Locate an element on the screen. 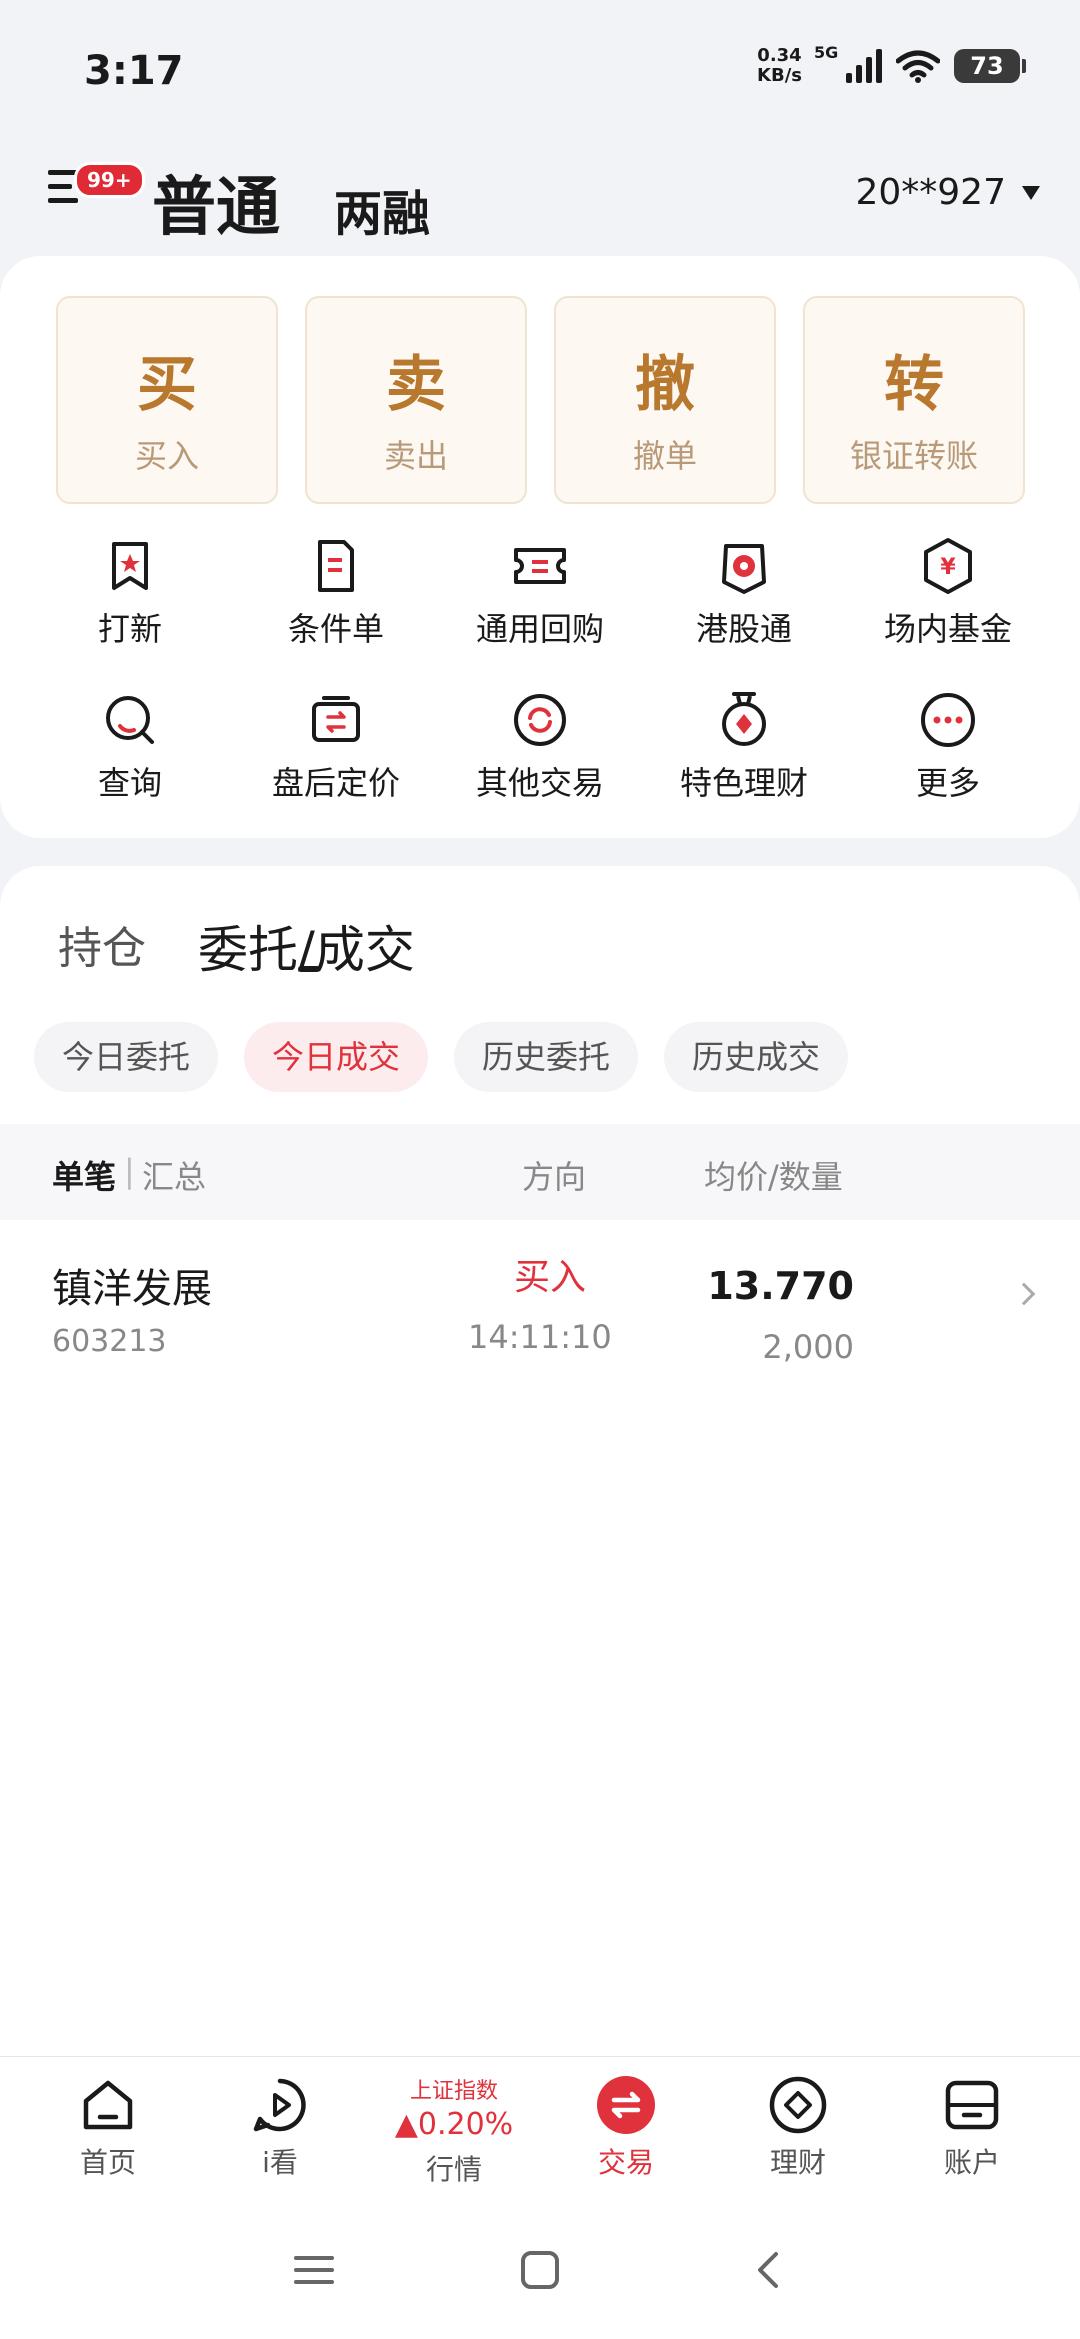 This screenshot has width=1080, height=2339. grid-more: 更多 is located at coordinates (948, 755).